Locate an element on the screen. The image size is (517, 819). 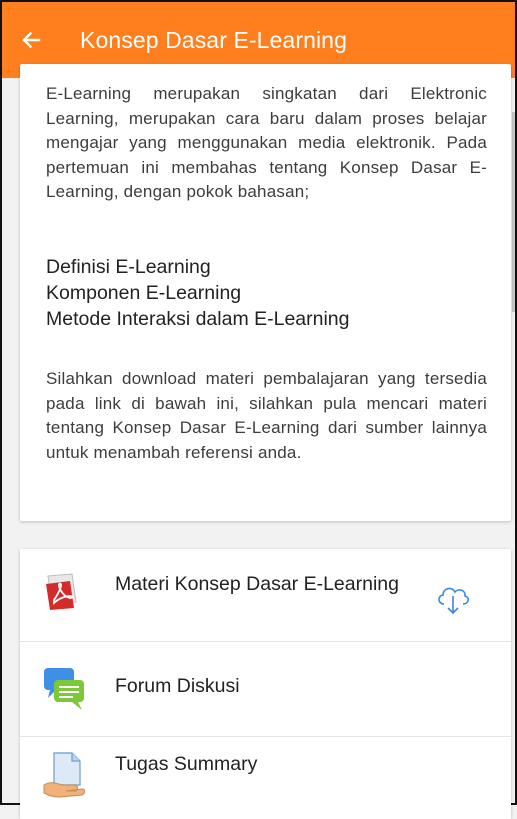
activity-item-forum: Forum Diskusi is located at coordinates (265, 689).